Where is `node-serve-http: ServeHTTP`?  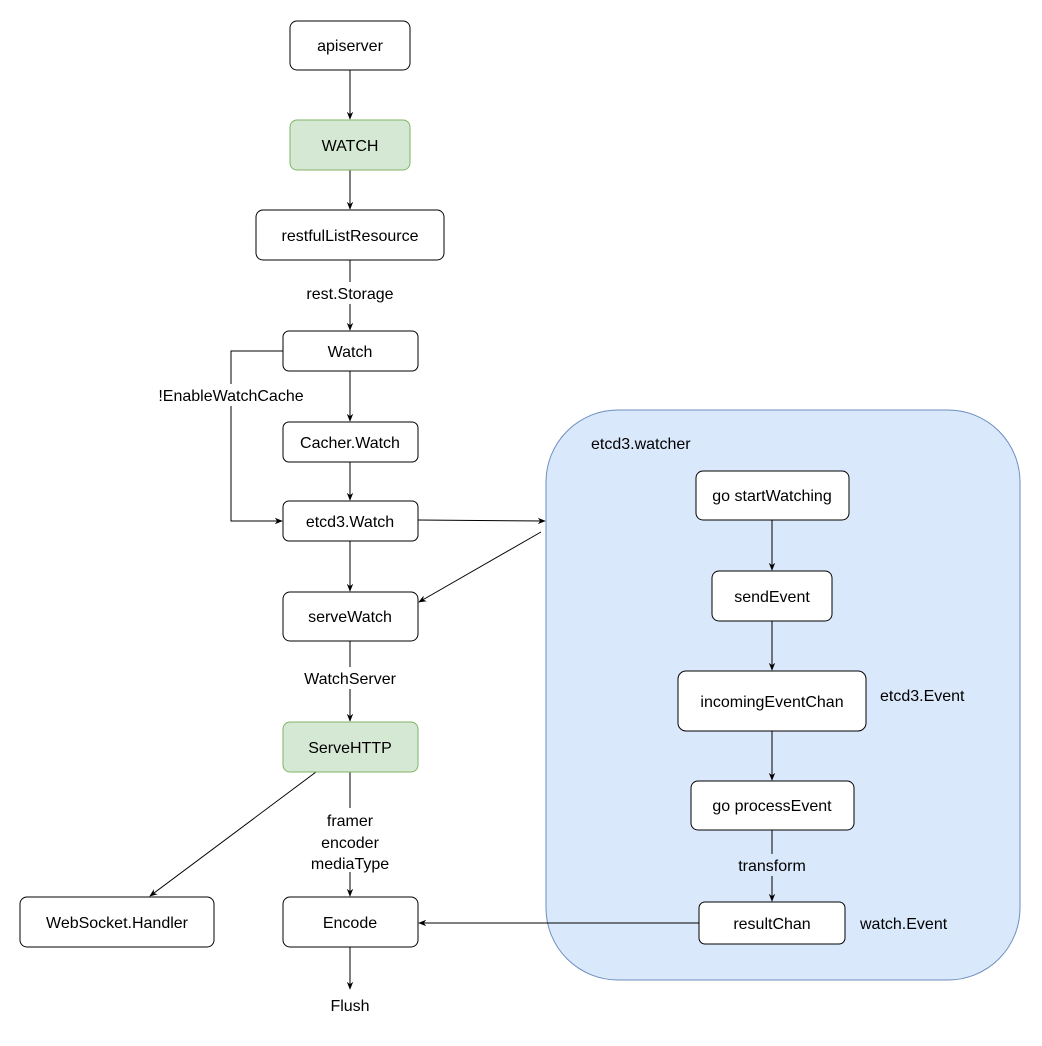
node-serve-http: ServeHTTP is located at coordinates (350, 747).